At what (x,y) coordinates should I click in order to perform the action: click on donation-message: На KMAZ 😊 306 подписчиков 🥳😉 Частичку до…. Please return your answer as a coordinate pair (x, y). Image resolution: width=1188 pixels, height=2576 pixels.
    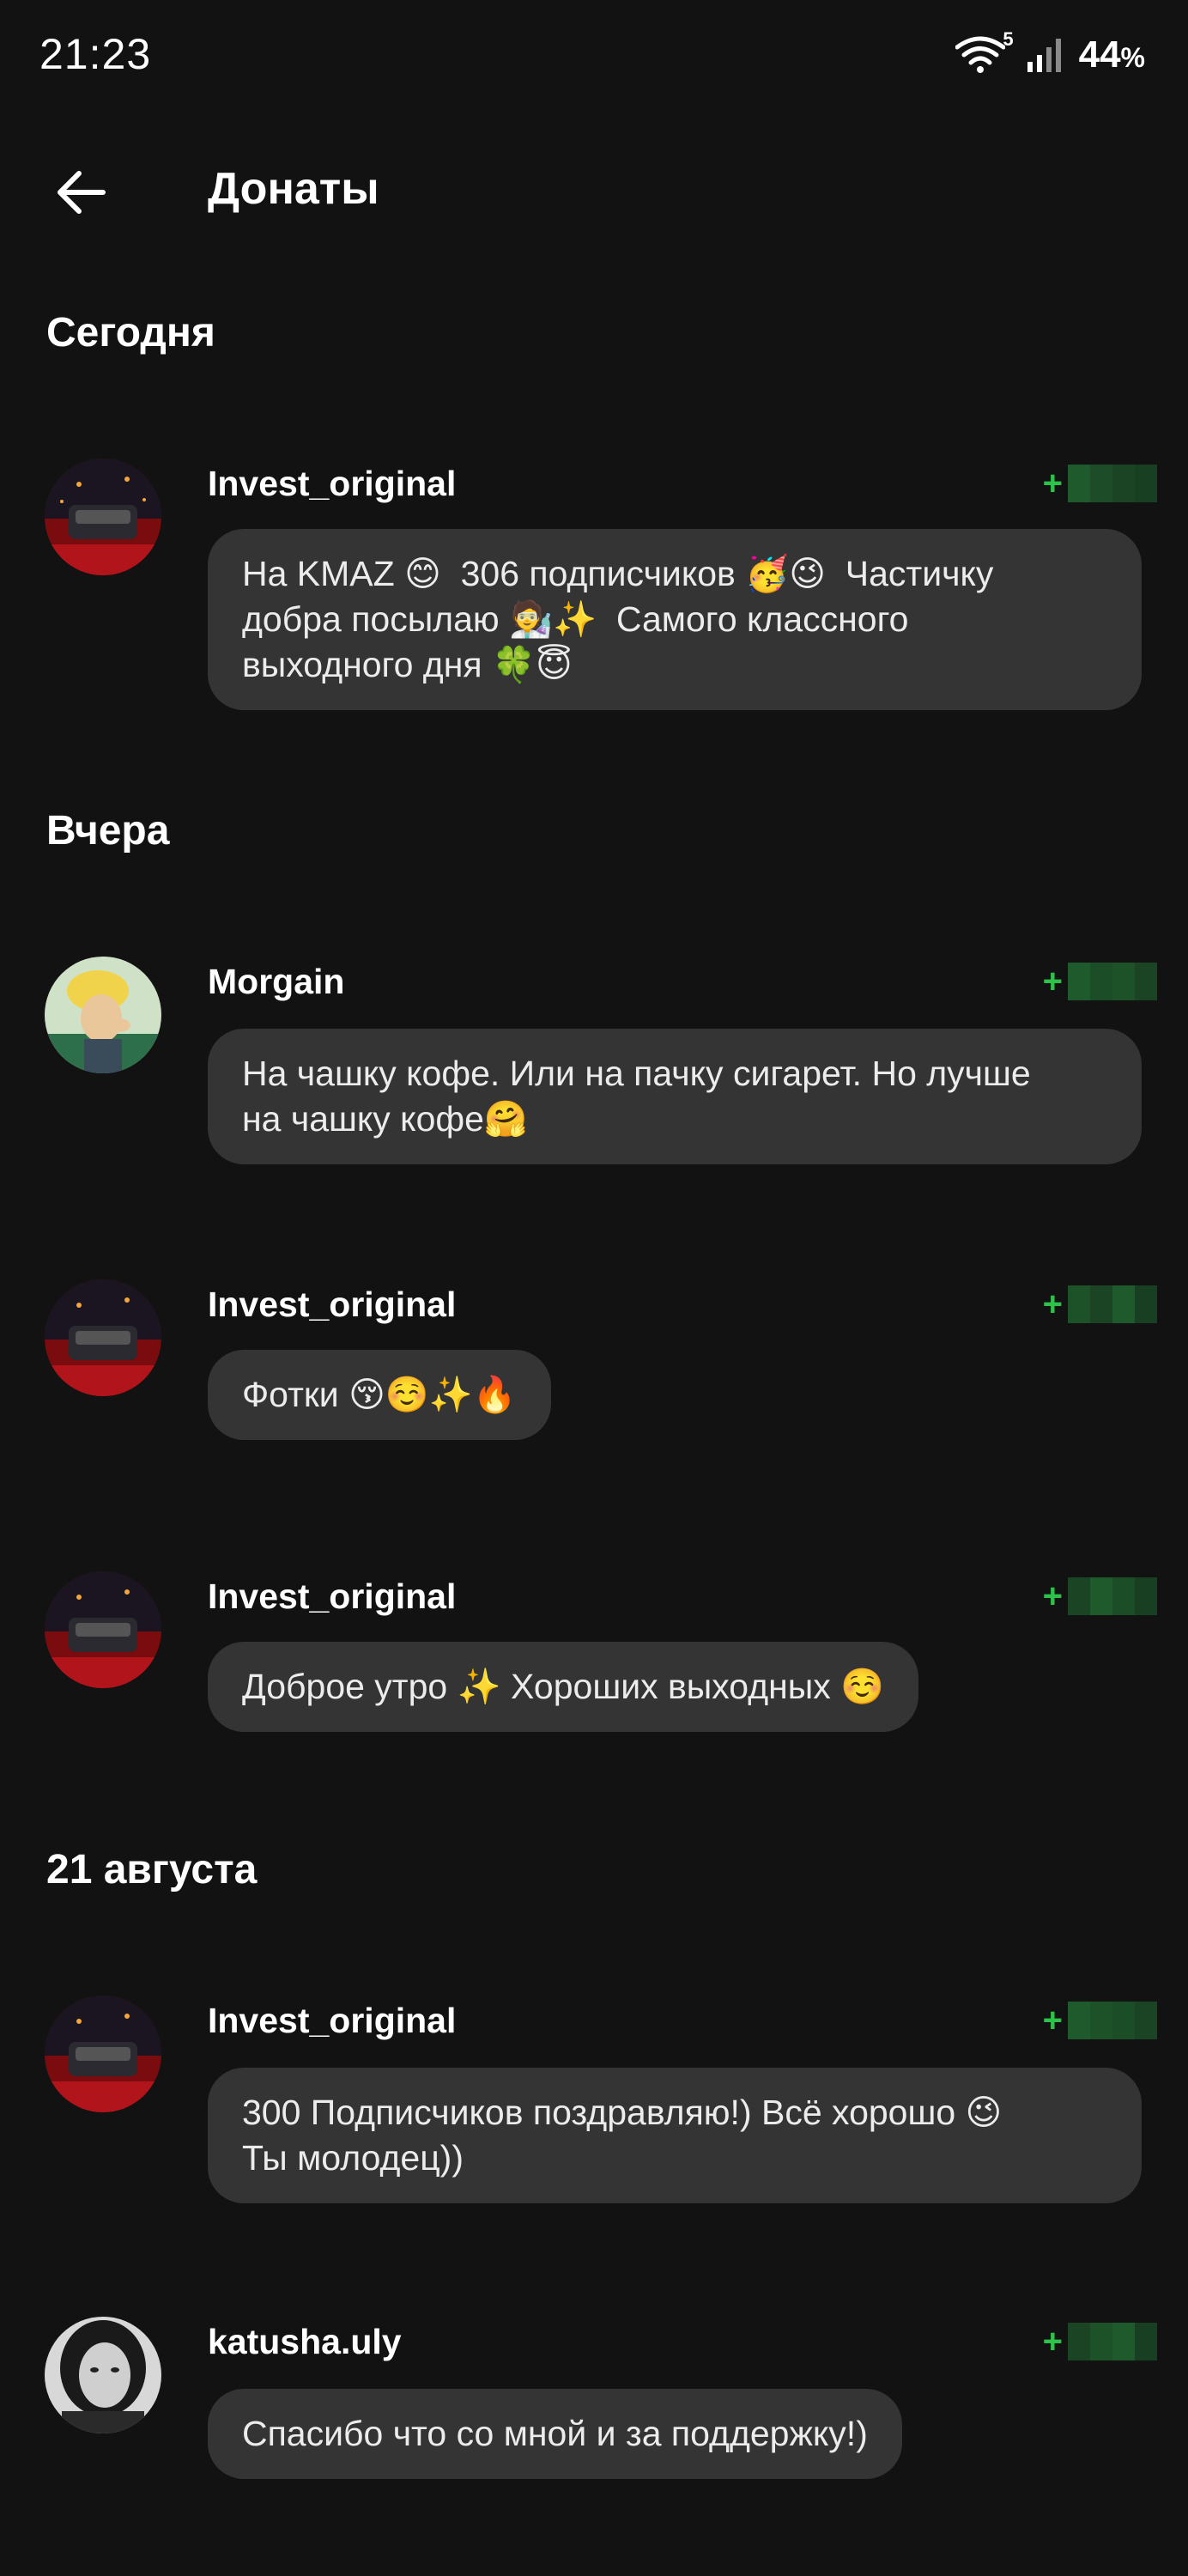
    Looking at the image, I should click on (675, 619).